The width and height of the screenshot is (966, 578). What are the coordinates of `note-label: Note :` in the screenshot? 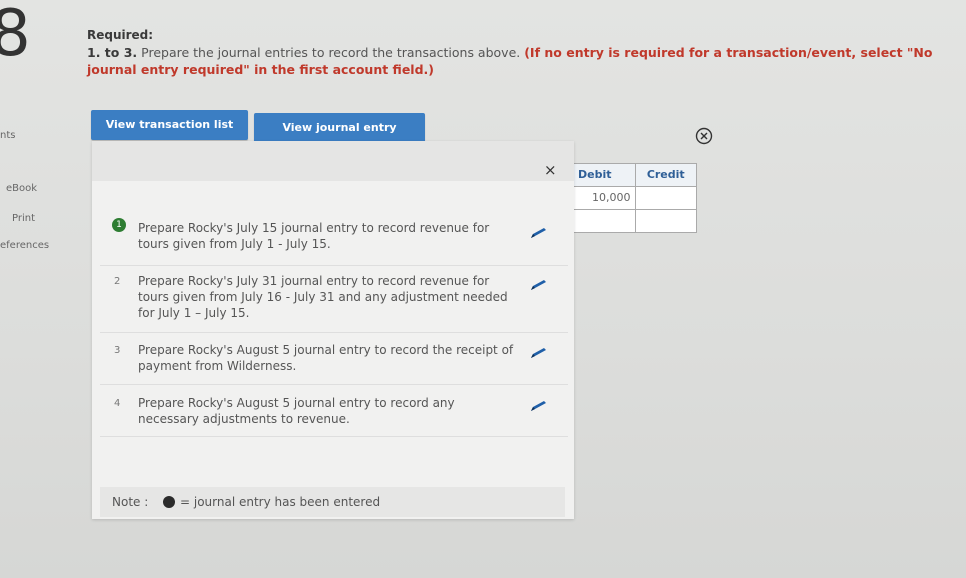 It's located at (130, 502).